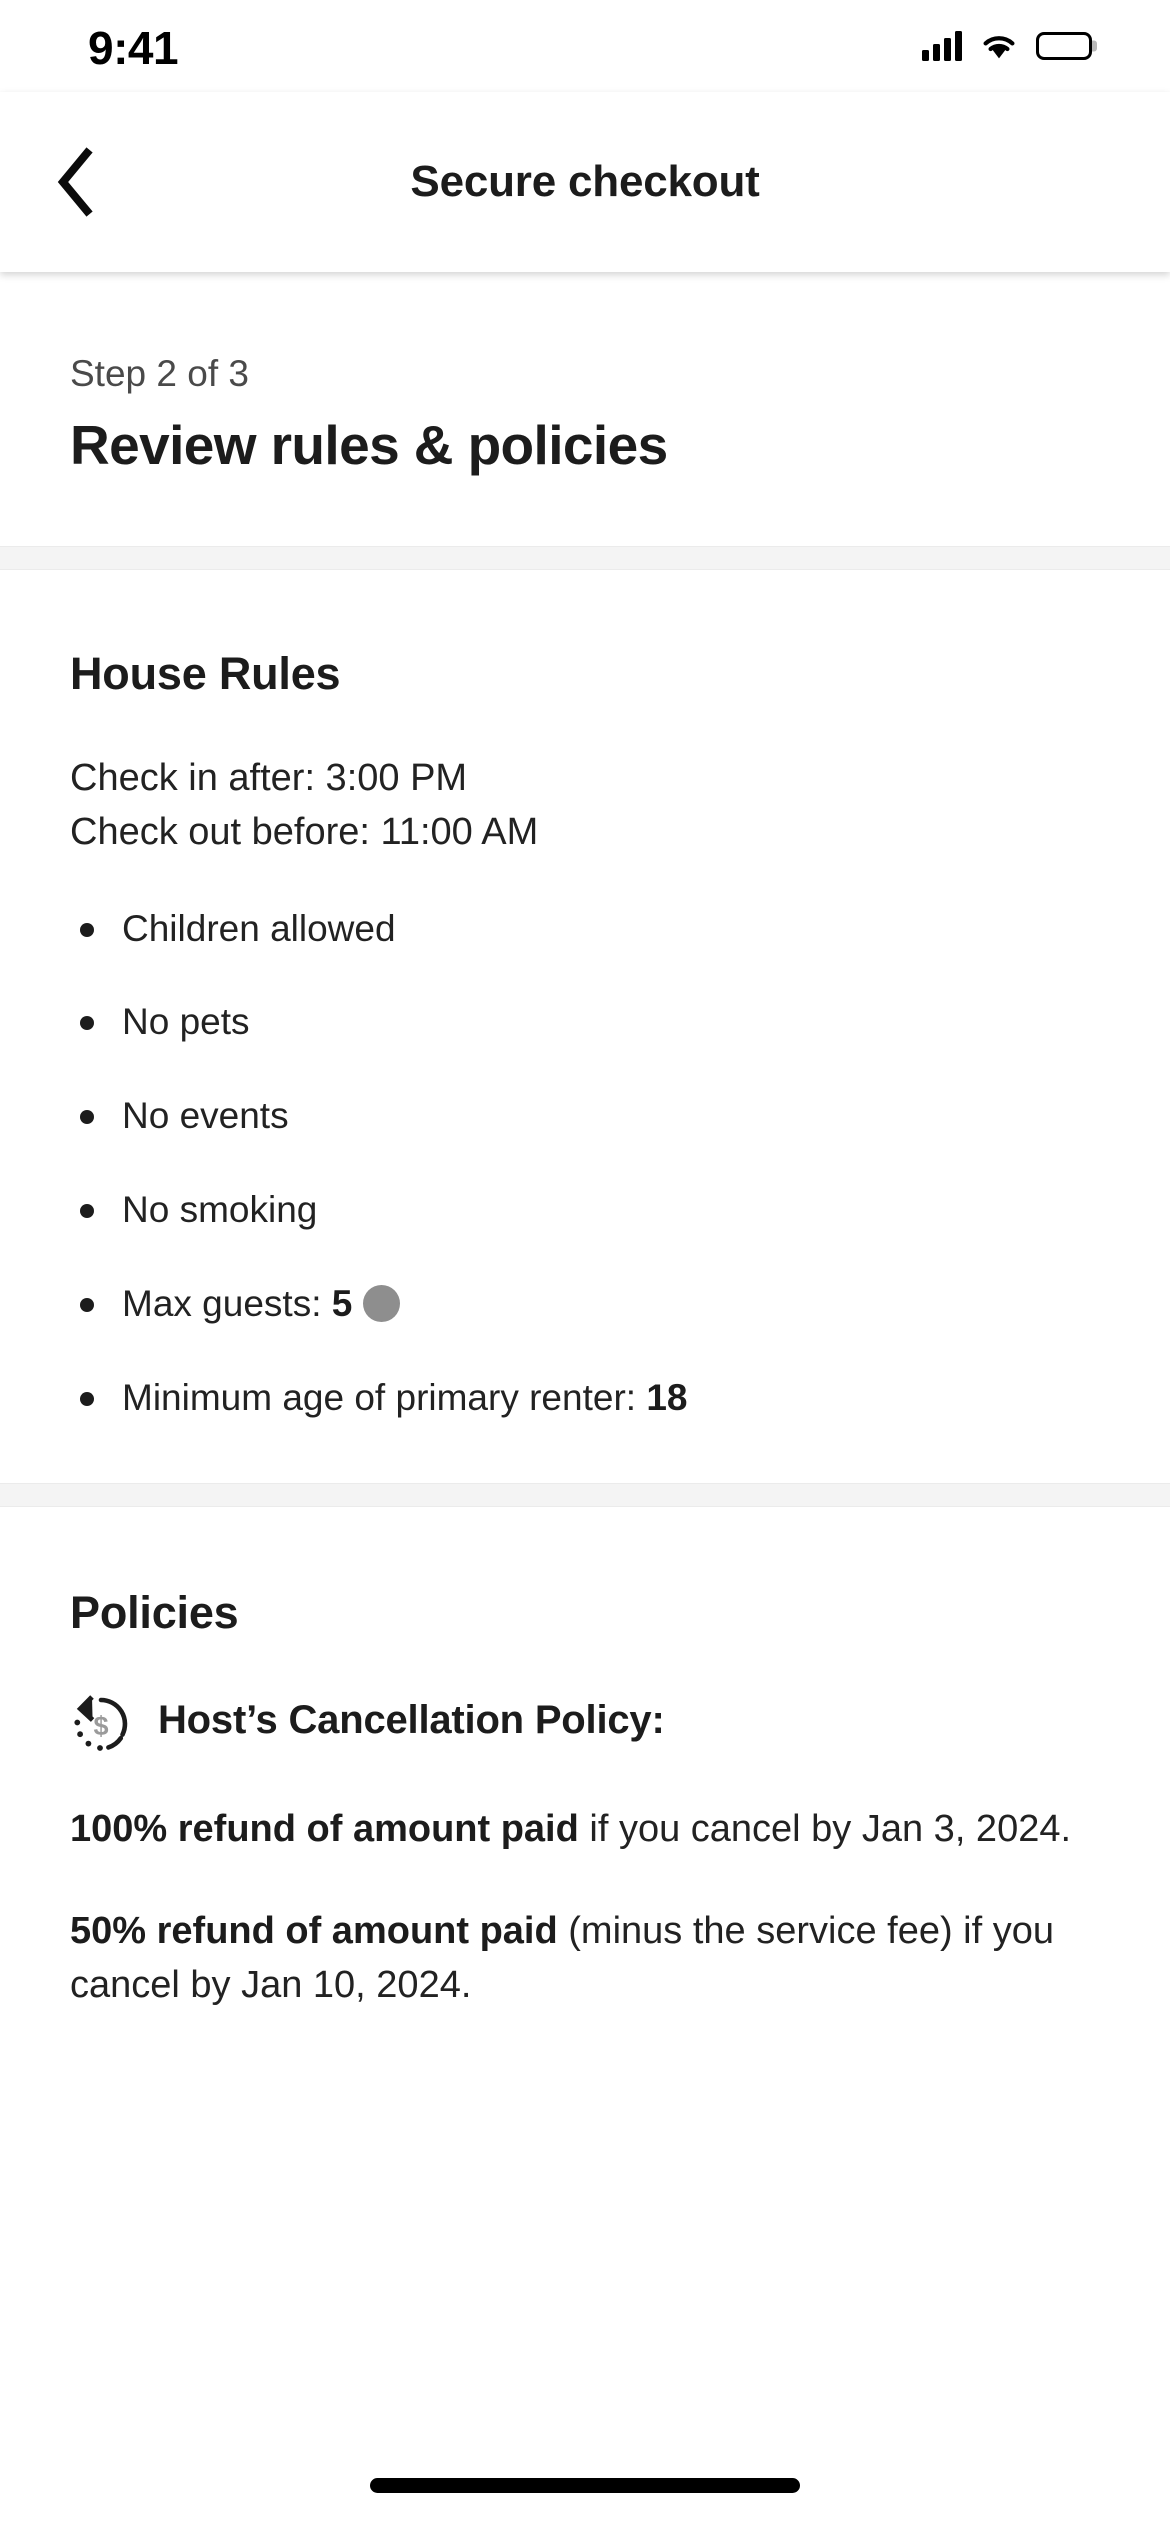 This screenshot has width=1170, height=2532. I want to click on home-indicator-area, so click(585, 2490).